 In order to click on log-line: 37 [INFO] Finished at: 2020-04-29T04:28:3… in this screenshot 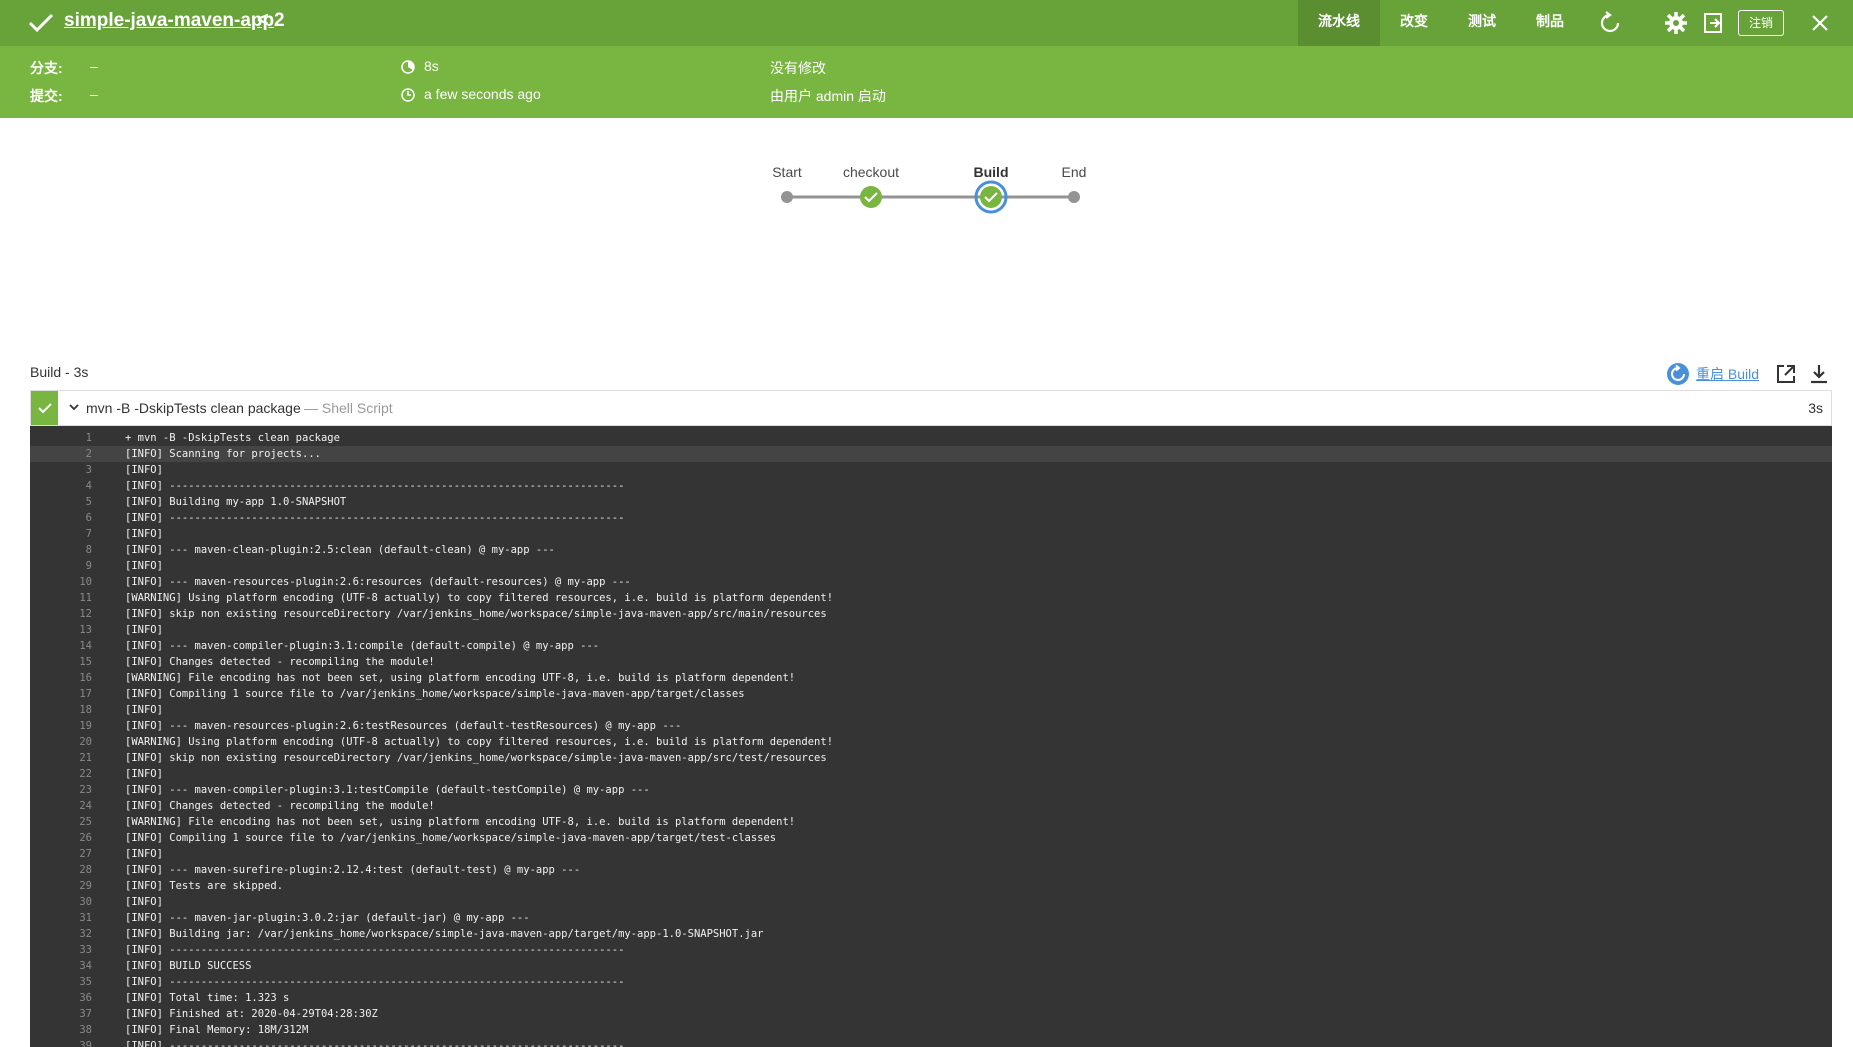, I will do `click(931, 1014)`.